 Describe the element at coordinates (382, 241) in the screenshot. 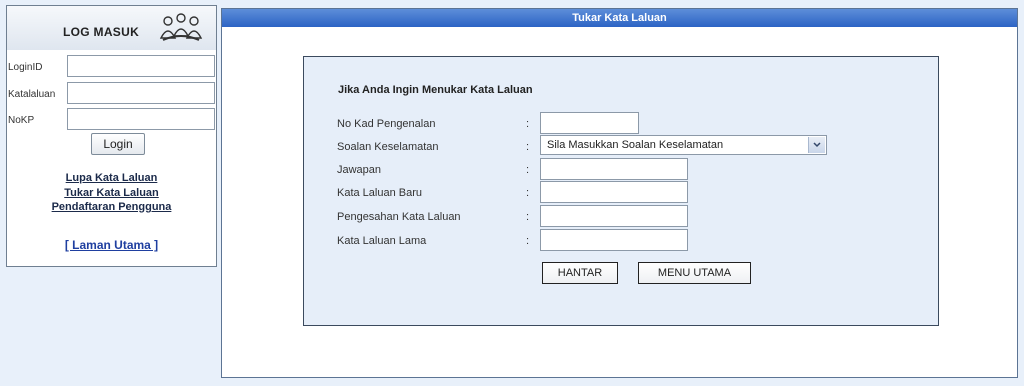

I see `old-password-label: Kata Laluan Lama` at that location.